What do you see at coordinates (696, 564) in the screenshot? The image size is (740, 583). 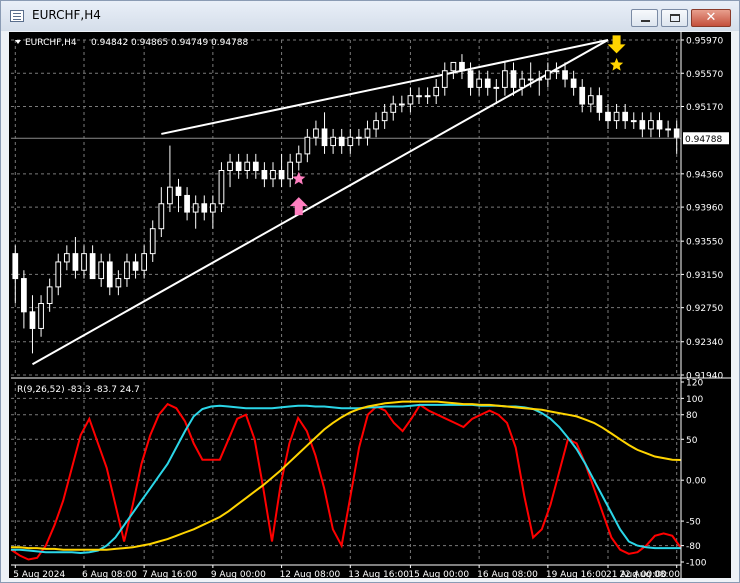 I see `rsi-tick-label: -100` at bounding box center [696, 564].